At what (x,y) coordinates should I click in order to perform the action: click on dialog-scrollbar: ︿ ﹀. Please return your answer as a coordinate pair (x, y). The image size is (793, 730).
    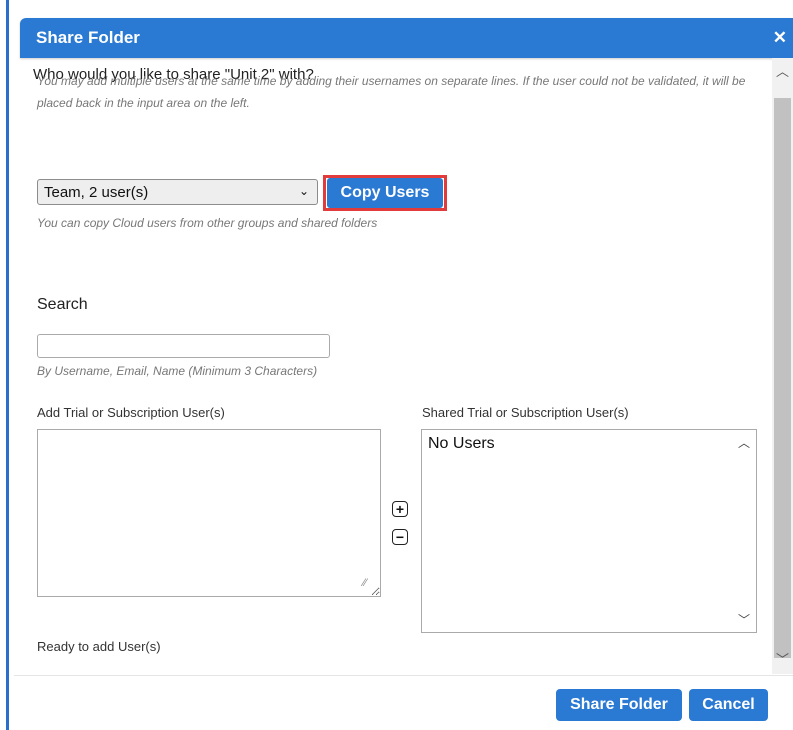
    Looking at the image, I should click on (782, 366).